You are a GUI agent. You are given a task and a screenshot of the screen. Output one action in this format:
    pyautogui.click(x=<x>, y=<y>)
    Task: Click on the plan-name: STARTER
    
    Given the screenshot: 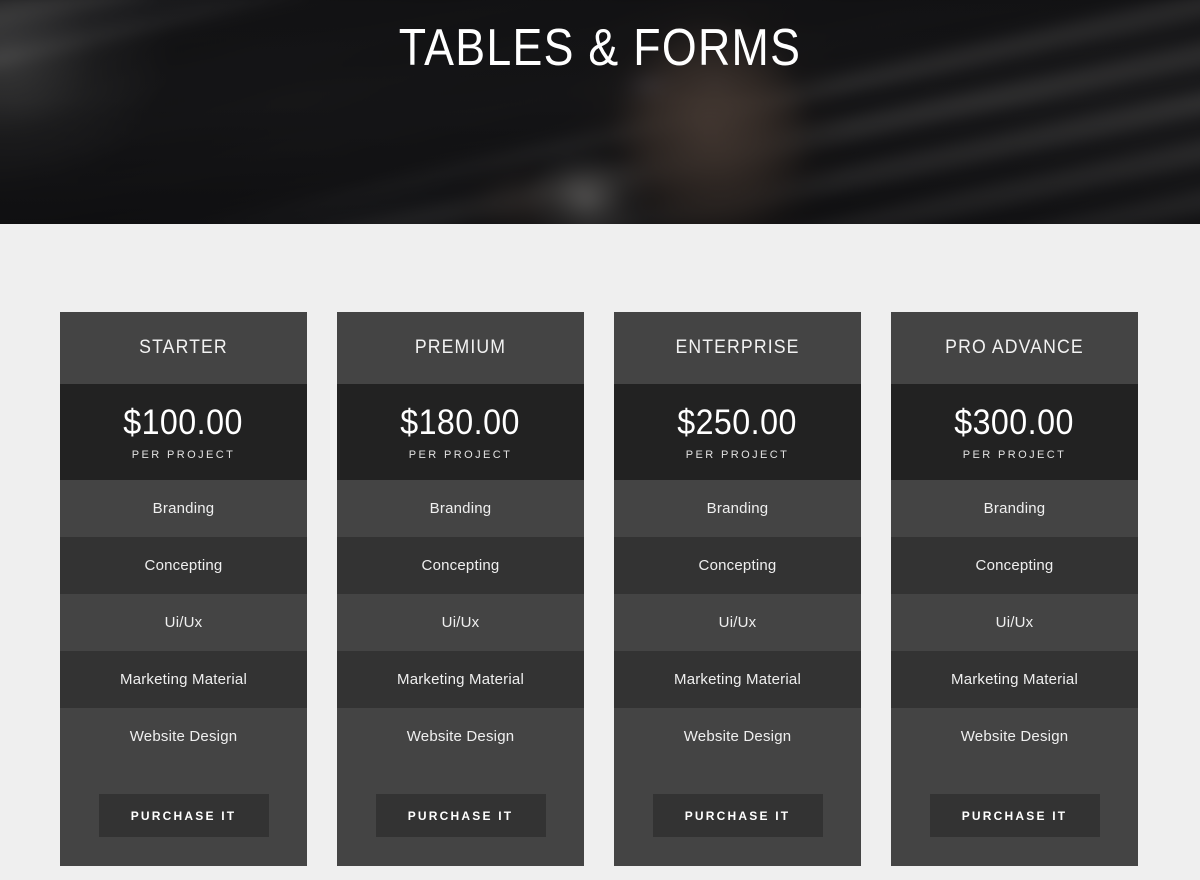 What is the action you would take?
    pyautogui.click(x=183, y=348)
    